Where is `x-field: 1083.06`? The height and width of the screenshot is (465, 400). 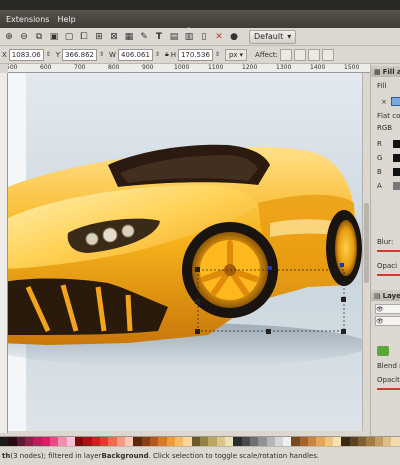
x-field: 1083.06 is located at coordinates (26, 54).